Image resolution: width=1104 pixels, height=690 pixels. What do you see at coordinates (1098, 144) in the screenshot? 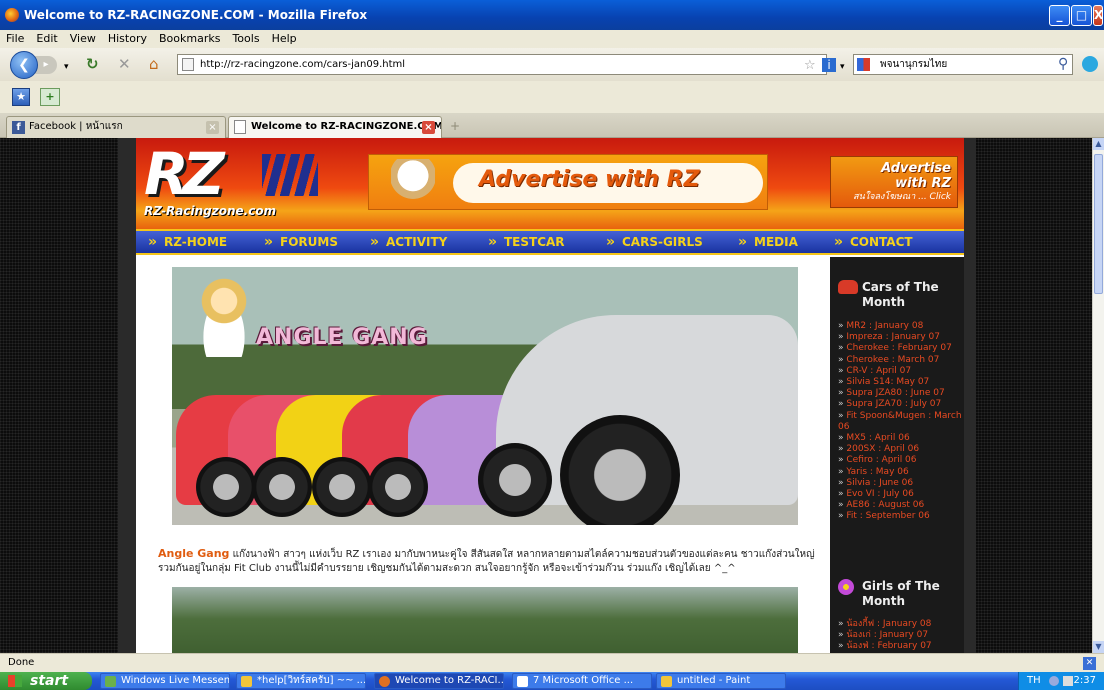
I see `scroll-up-icon: ▲` at bounding box center [1098, 144].